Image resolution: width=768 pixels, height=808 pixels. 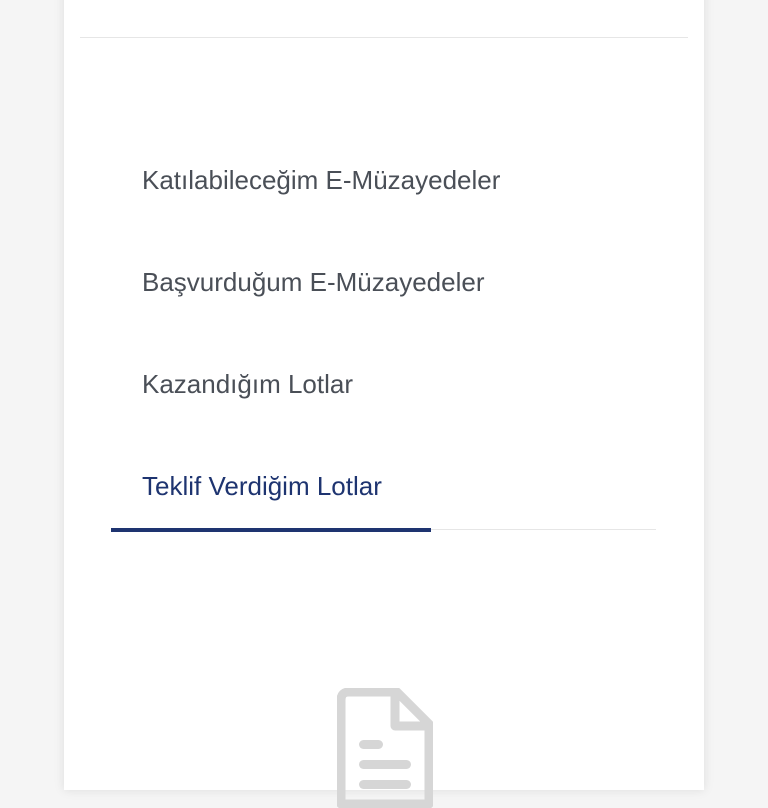 I want to click on tab-basvurdugum-e-muzayedeler: Başvurduğum E-Müzayedeler, so click(x=383, y=291).